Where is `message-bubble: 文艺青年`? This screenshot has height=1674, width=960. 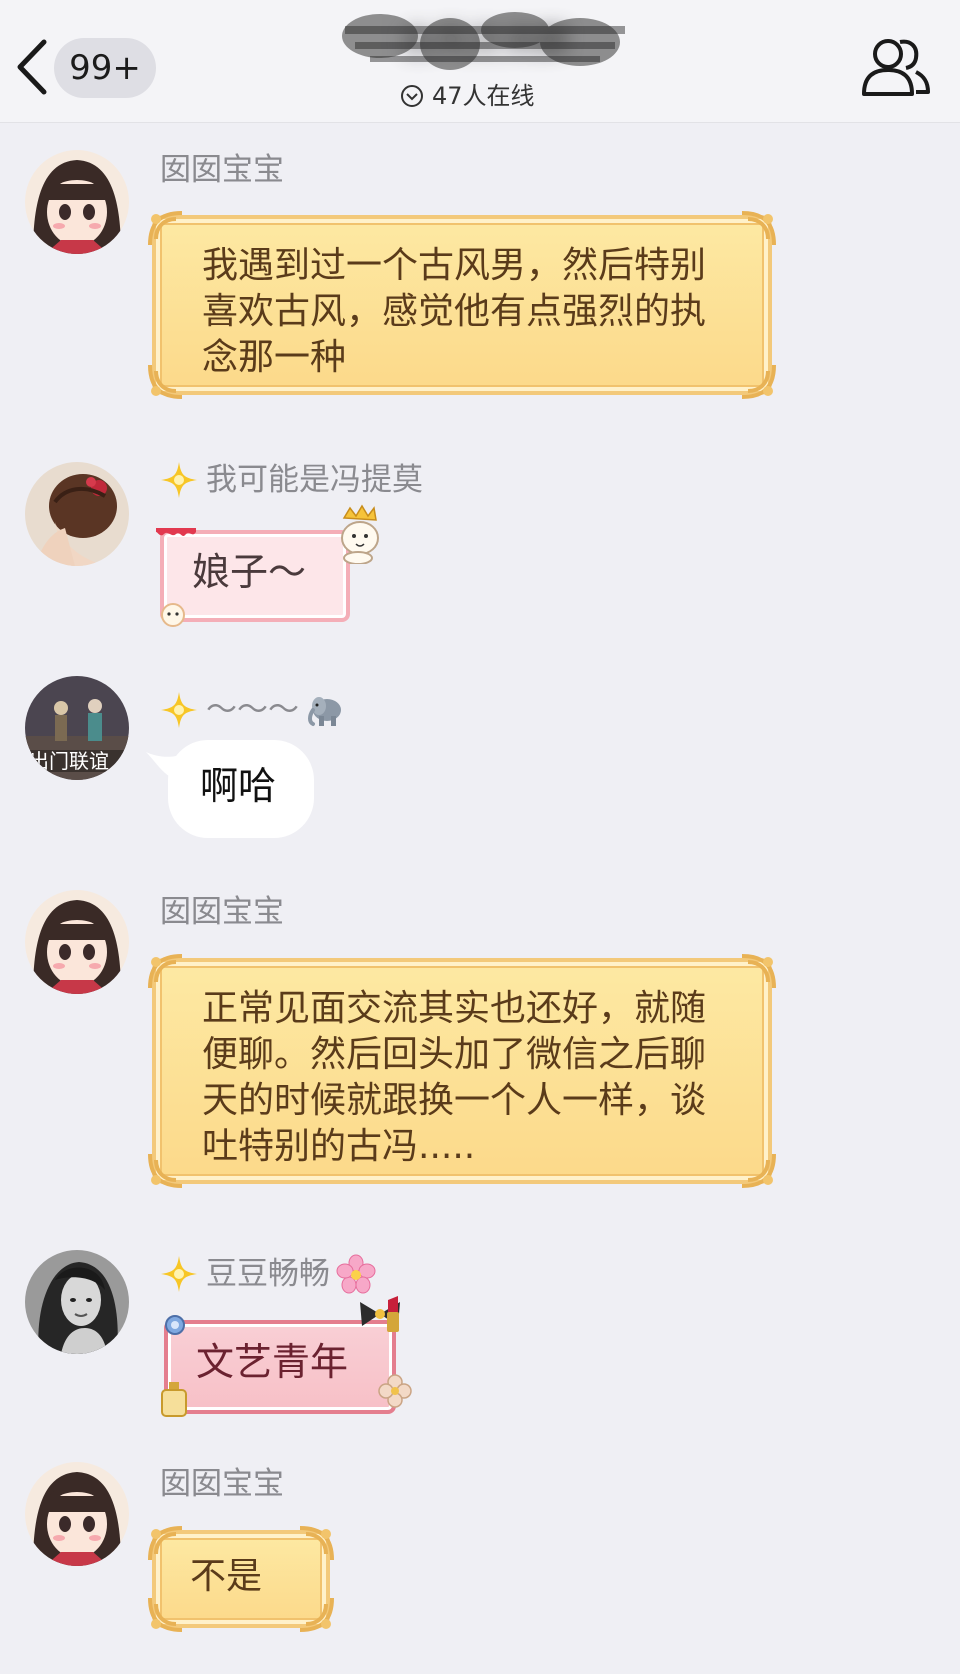
message-bubble: 文艺青年 is located at coordinates (280, 1367).